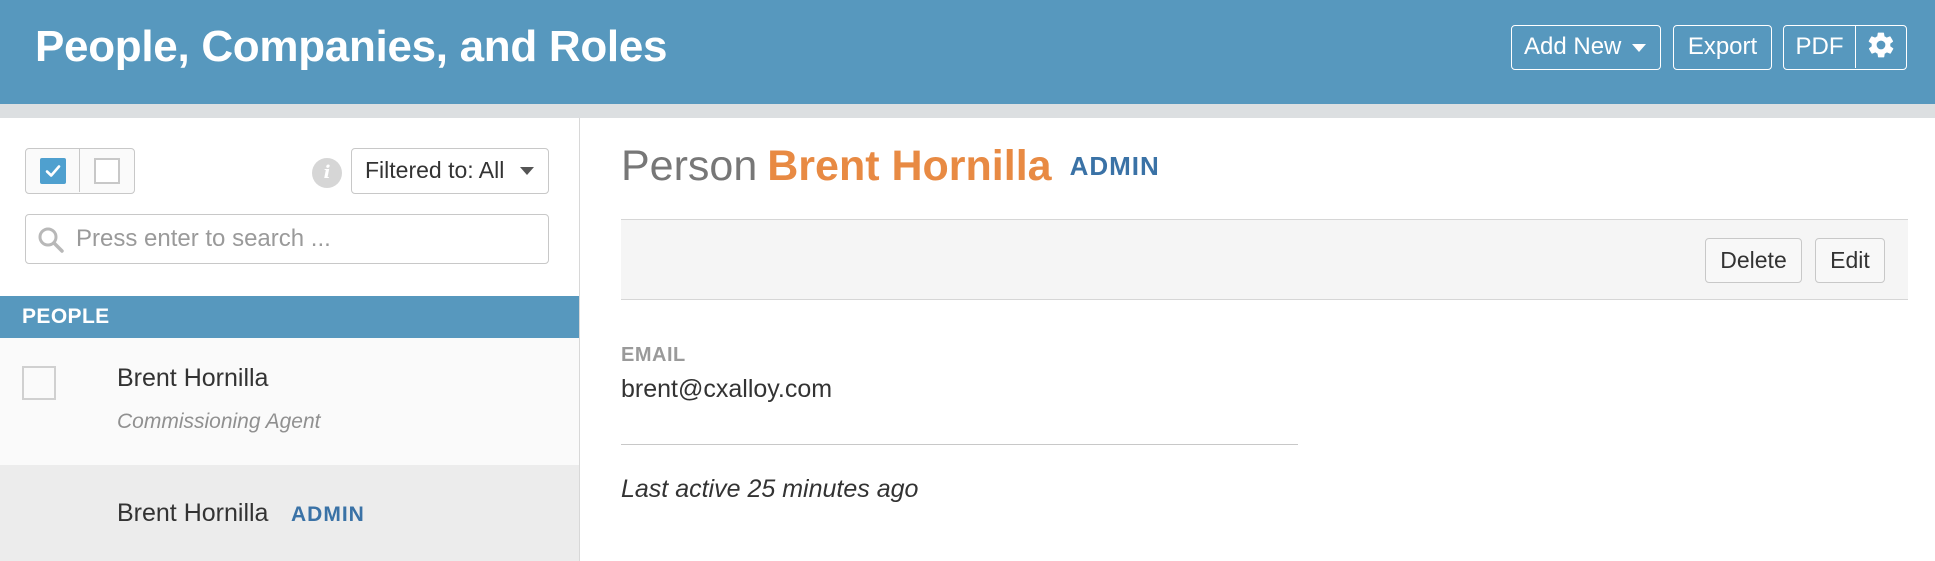  Describe the element at coordinates (959, 444) in the screenshot. I see `divider` at that location.